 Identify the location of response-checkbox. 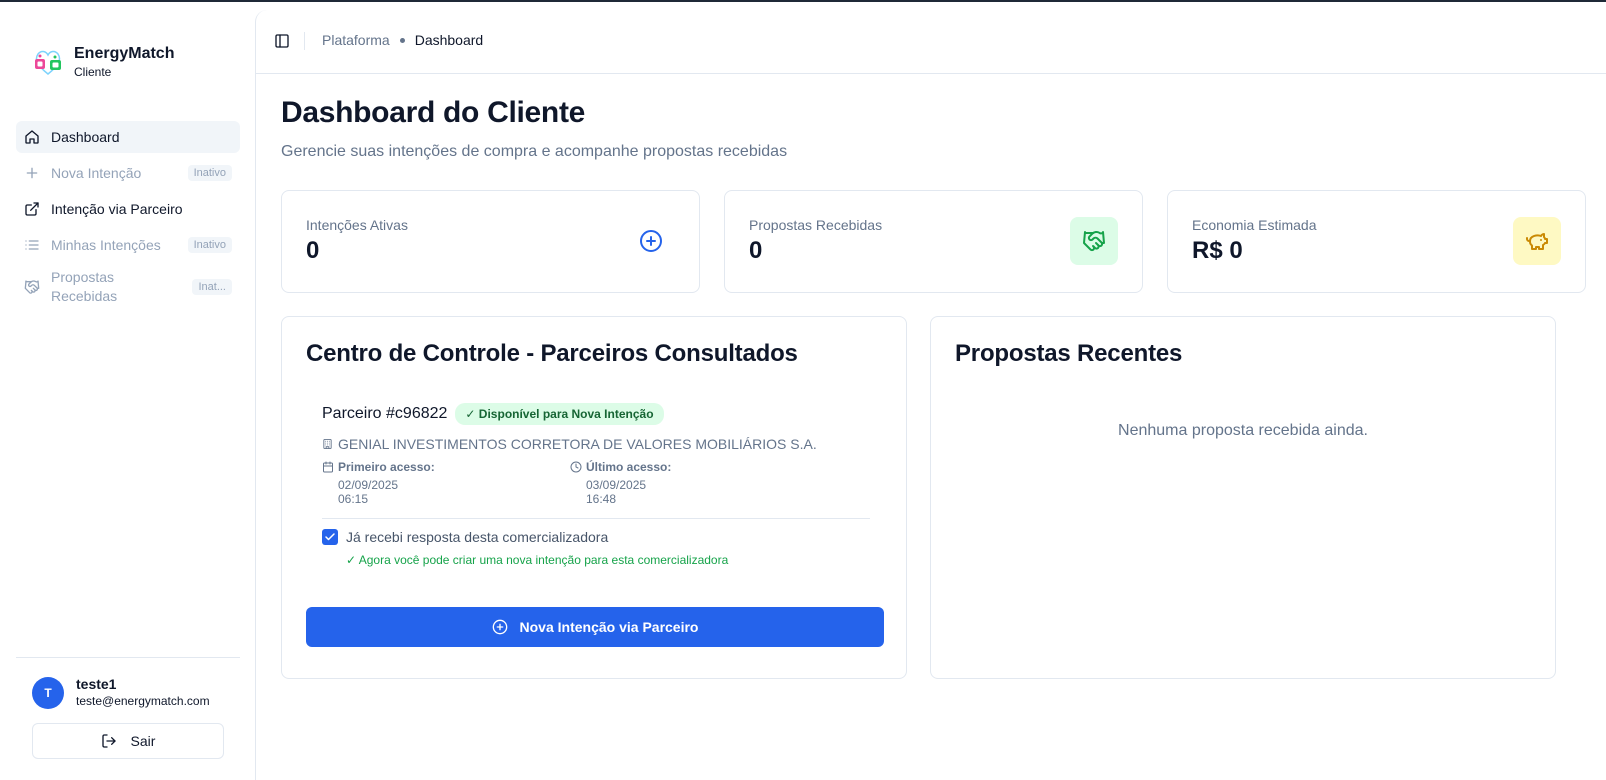
(330, 537).